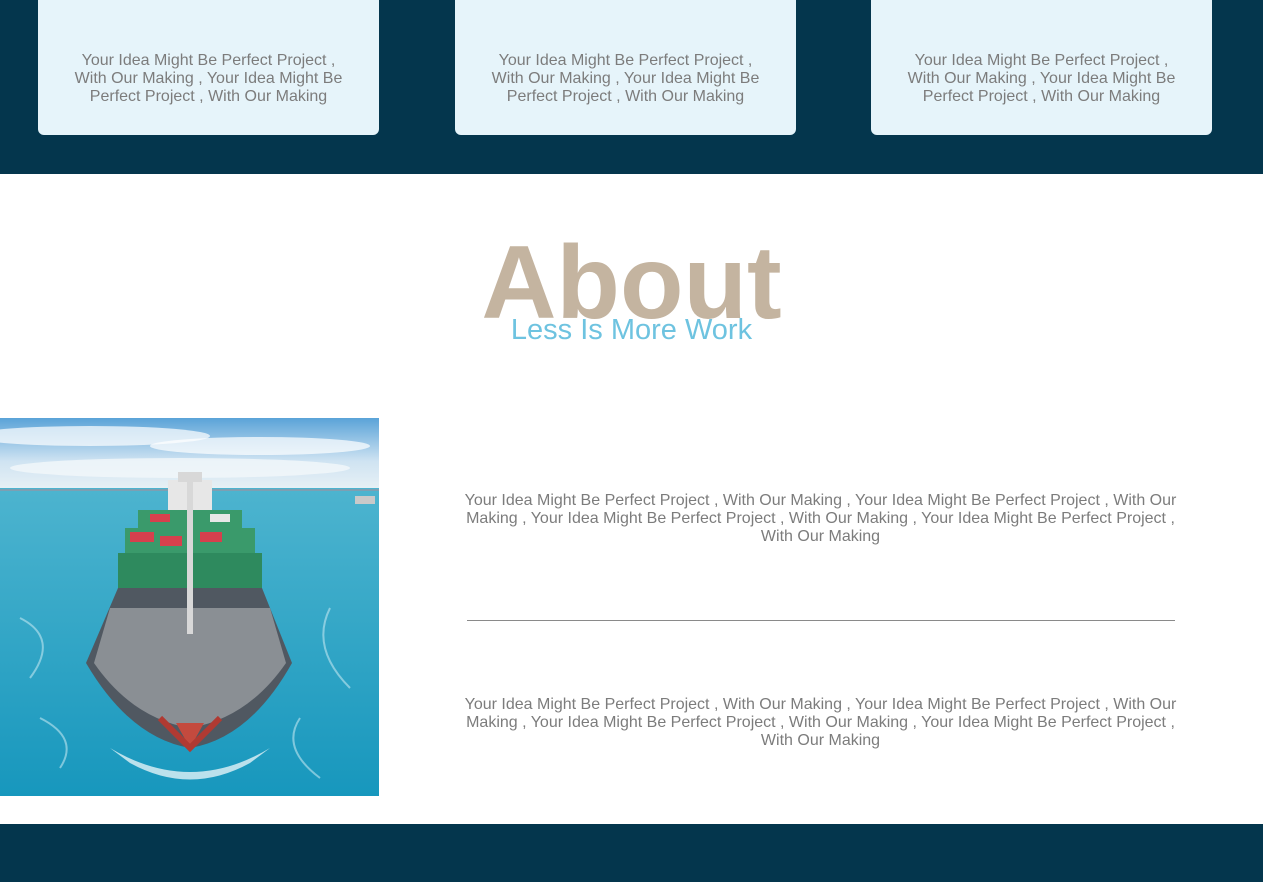 Image resolution: width=1263 pixels, height=882 pixels. What do you see at coordinates (631, 853) in the screenshot?
I see `footer-band` at bounding box center [631, 853].